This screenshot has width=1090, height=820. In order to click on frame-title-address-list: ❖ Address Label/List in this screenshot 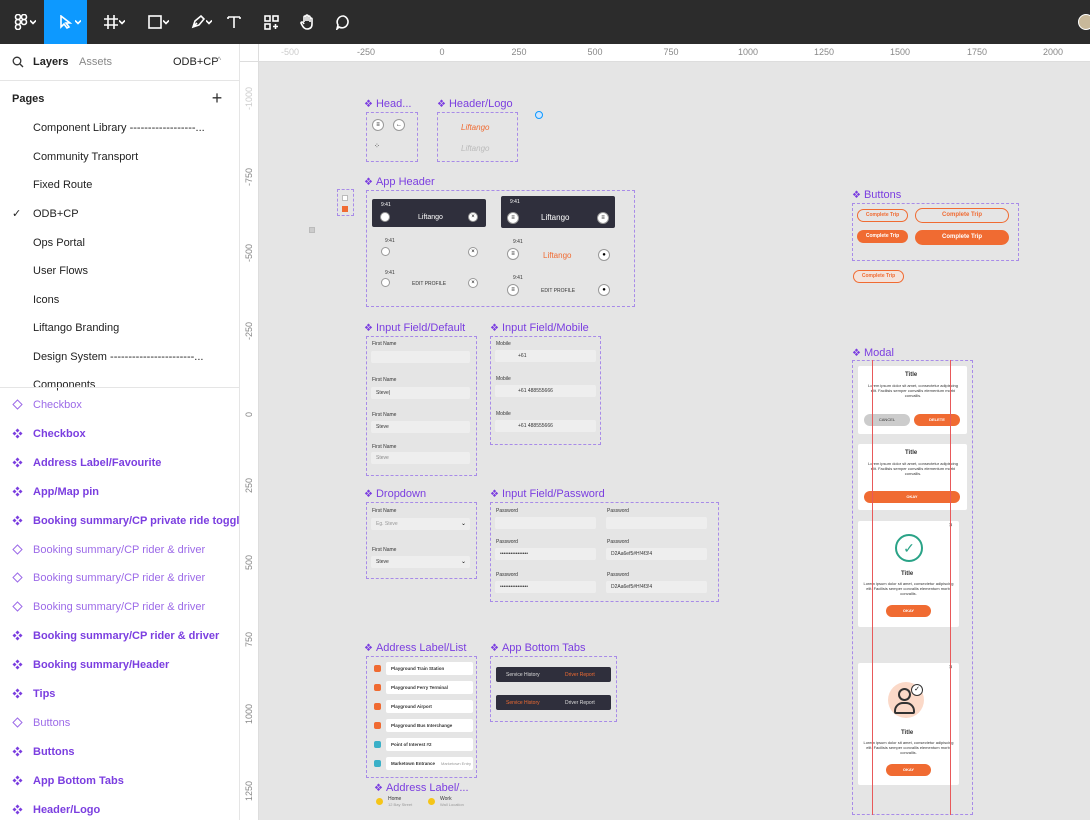, I will do `click(415, 648)`.